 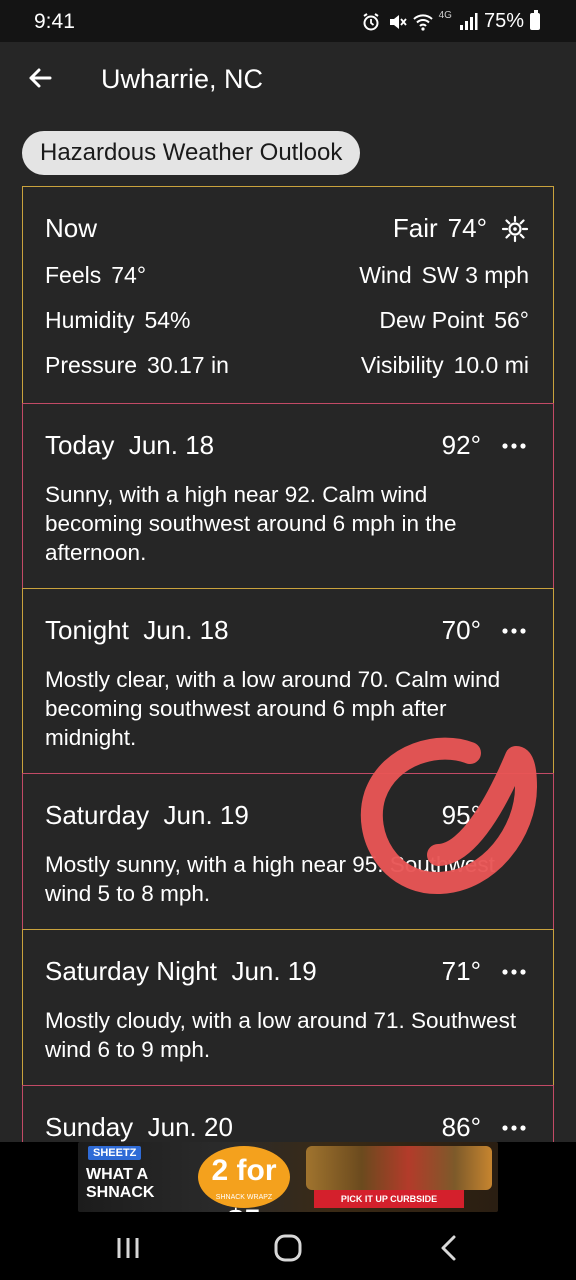 What do you see at coordinates (511, 320) in the screenshot?
I see `dew-point-value: 56°` at bounding box center [511, 320].